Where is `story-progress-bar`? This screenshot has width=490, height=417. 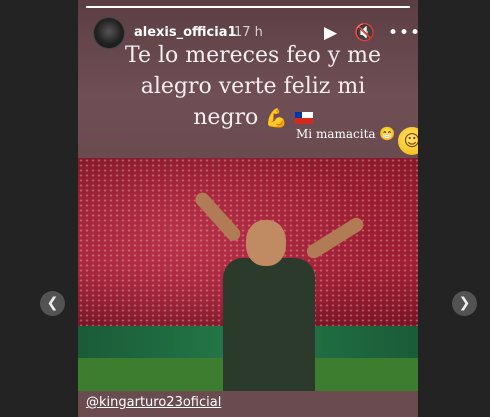
story-progress-bar is located at coordinates (248, 7).